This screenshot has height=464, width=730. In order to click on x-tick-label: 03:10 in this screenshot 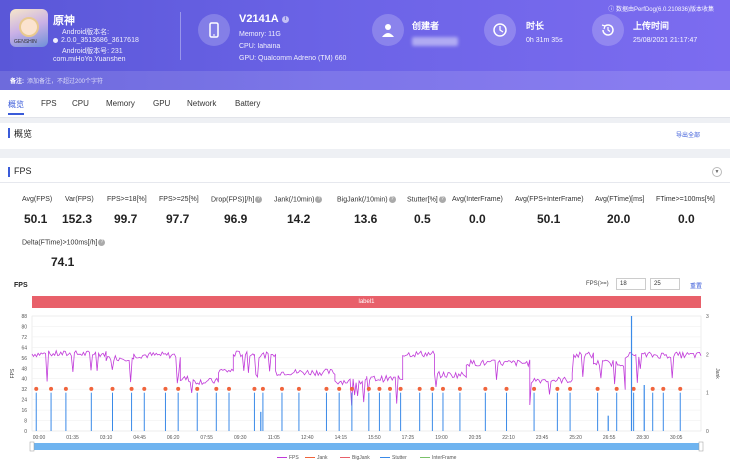, I will do `click(106, 438)`.